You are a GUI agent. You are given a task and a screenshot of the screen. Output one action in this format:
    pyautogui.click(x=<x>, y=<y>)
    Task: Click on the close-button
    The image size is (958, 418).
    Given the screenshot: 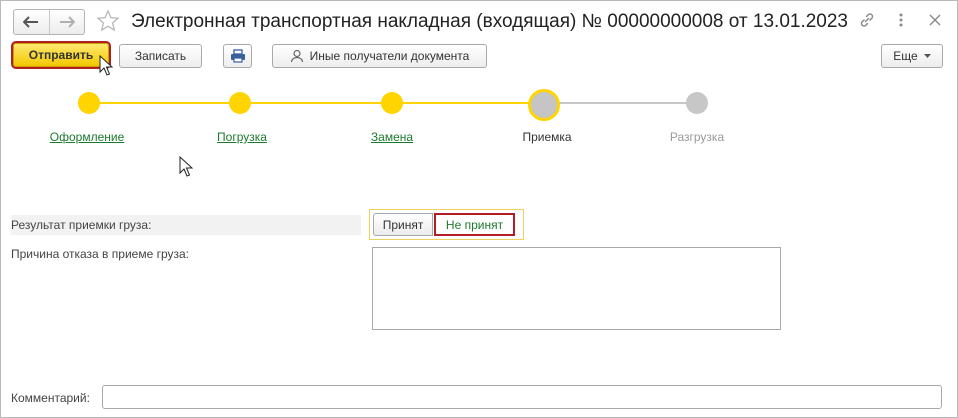 What is the action you would take?
    pyautogui.click(x=935, y=20)
    